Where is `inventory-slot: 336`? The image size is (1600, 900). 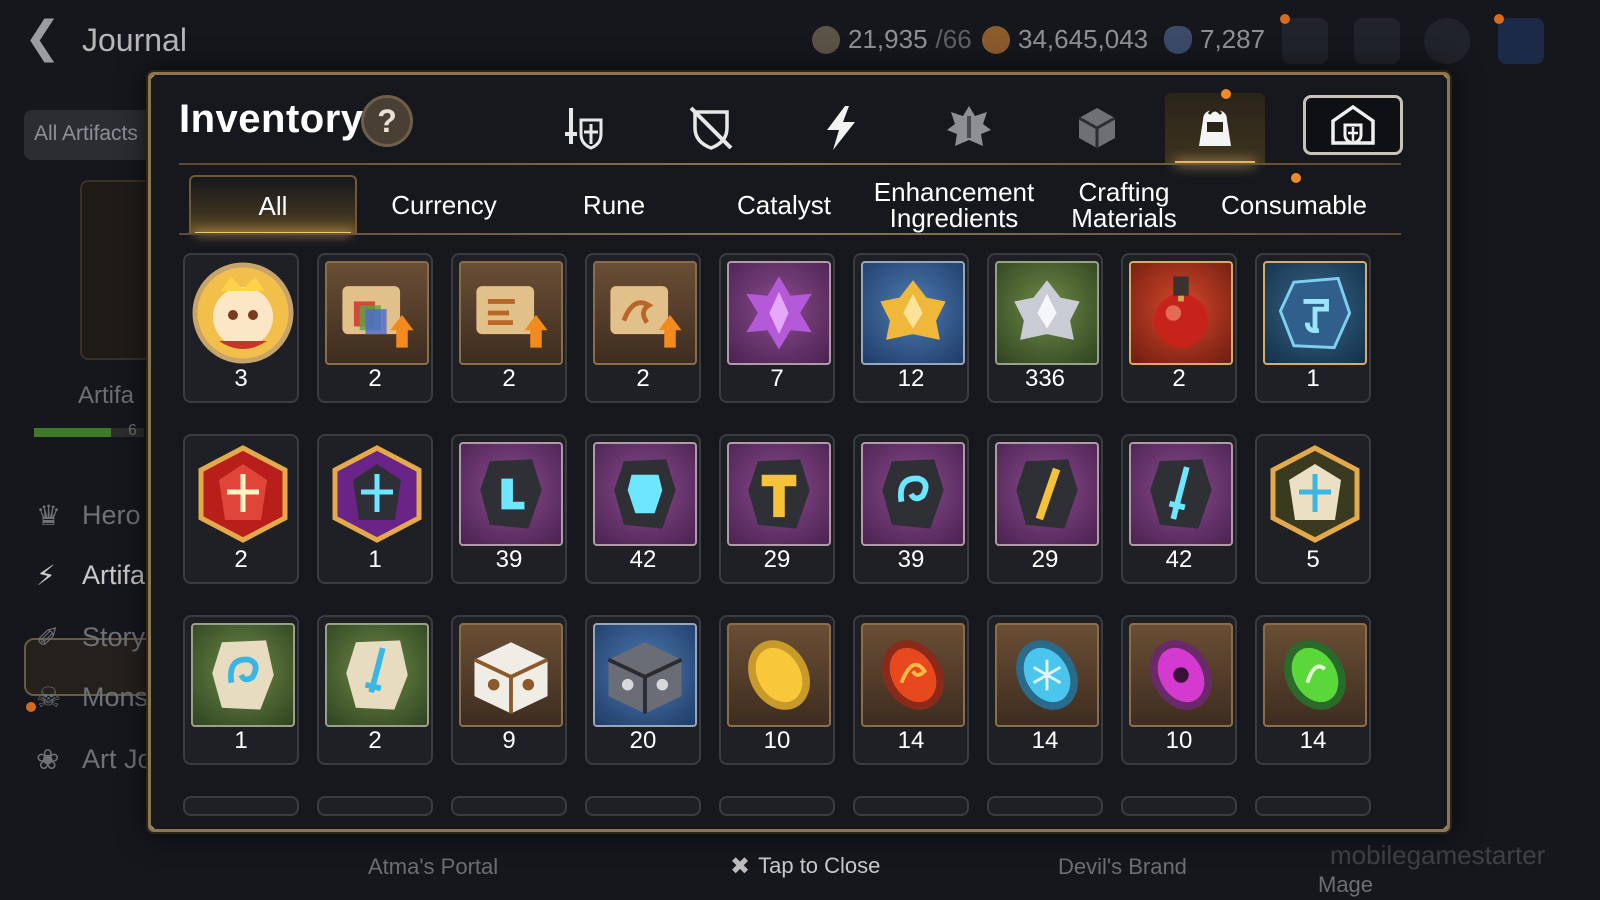
inventory-slot: 336 is located at coordinates (1045, 328).